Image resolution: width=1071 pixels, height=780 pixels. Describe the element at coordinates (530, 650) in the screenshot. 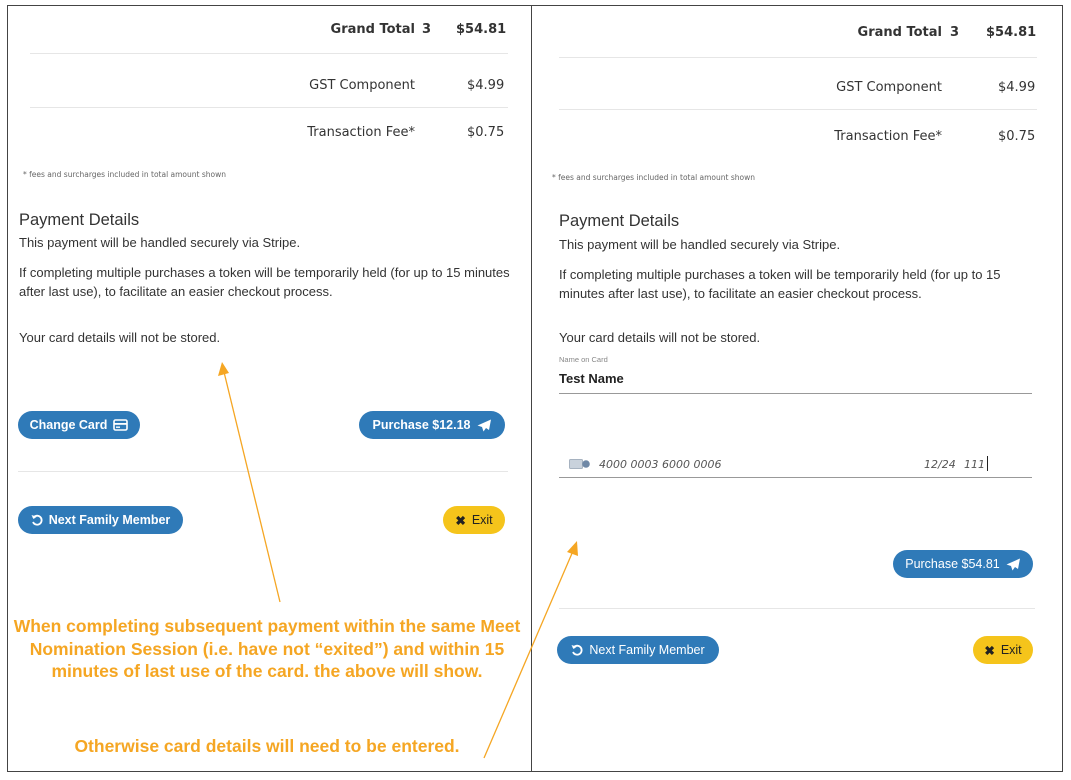

I see `arrow-to-right-panel` at that location.